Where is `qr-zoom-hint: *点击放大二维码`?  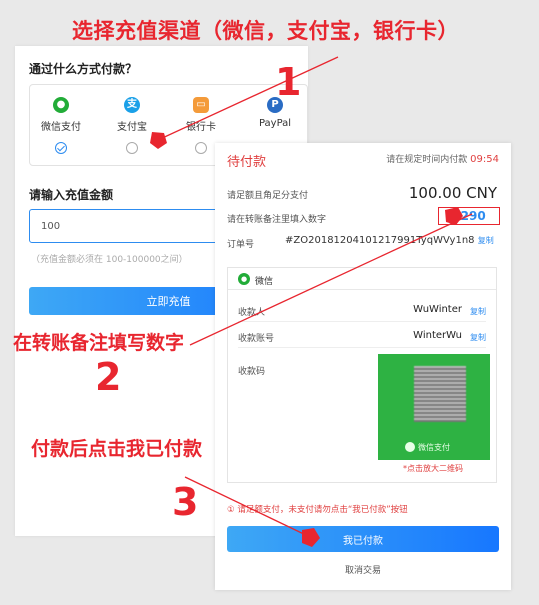 qr-zoom-hint: *点击放大二维码 is located at coordinates (433, 468).